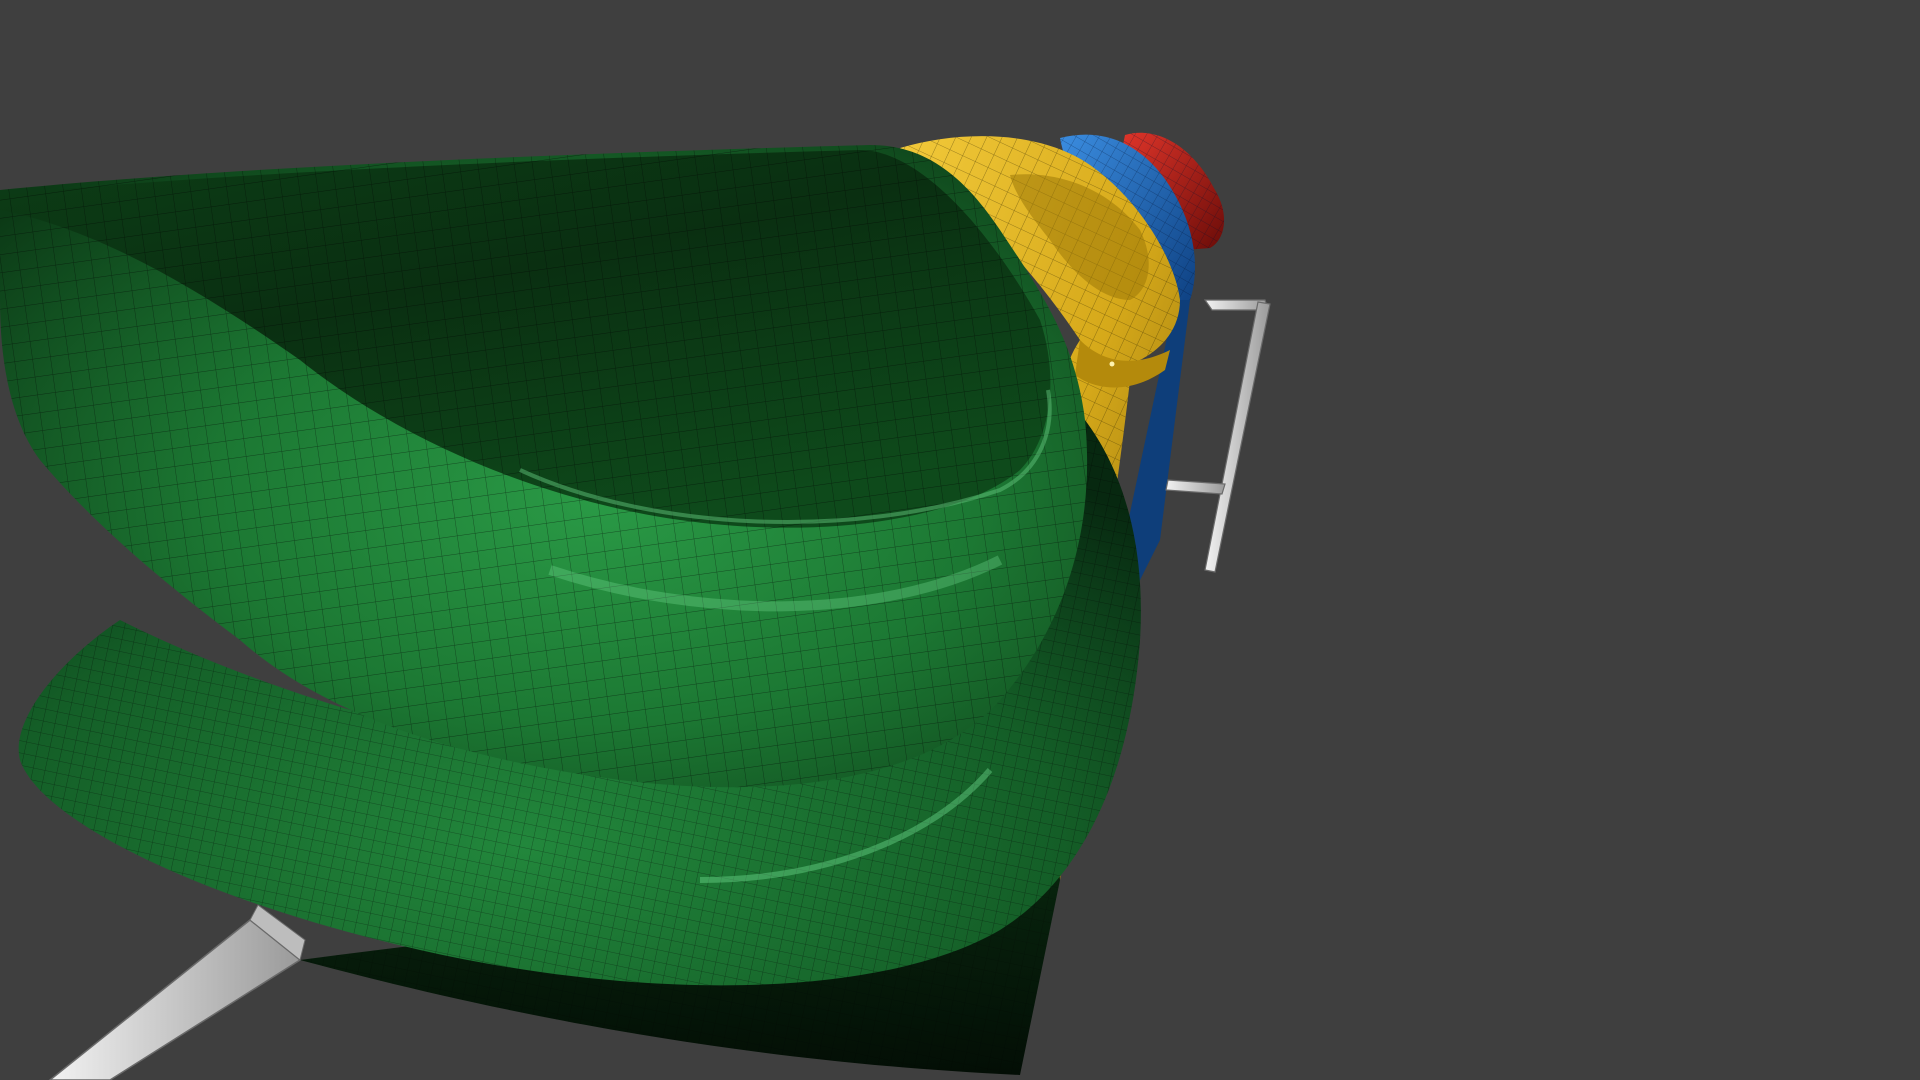  Describe the element at coordinates (1112, 364) in the screenshot. I see `vertex-marker` at that location.